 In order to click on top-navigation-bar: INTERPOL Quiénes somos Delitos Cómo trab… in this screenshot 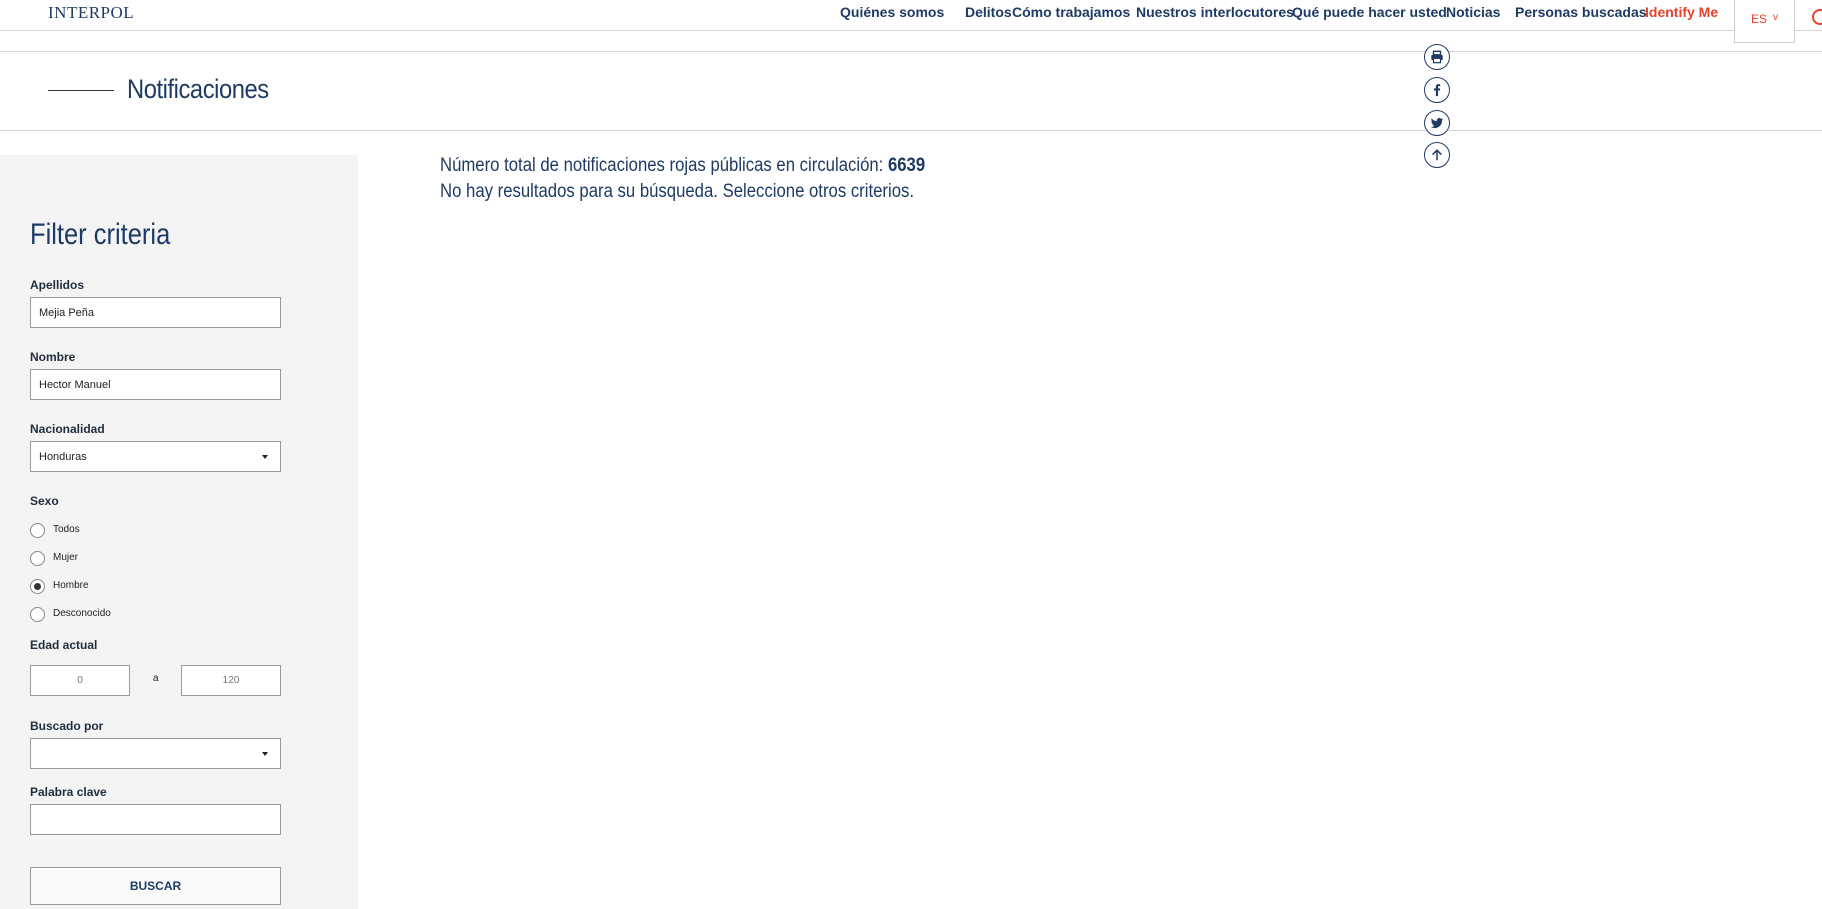, I will do `click(911, 15)`.